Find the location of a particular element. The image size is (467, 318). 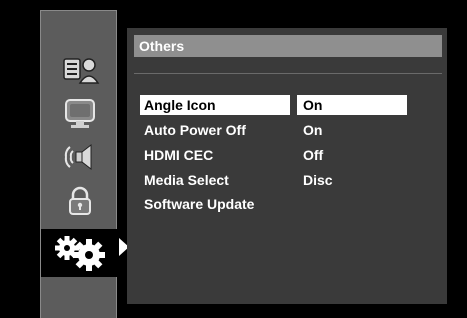

panel-title: Others is located at coordinates (288, 46).